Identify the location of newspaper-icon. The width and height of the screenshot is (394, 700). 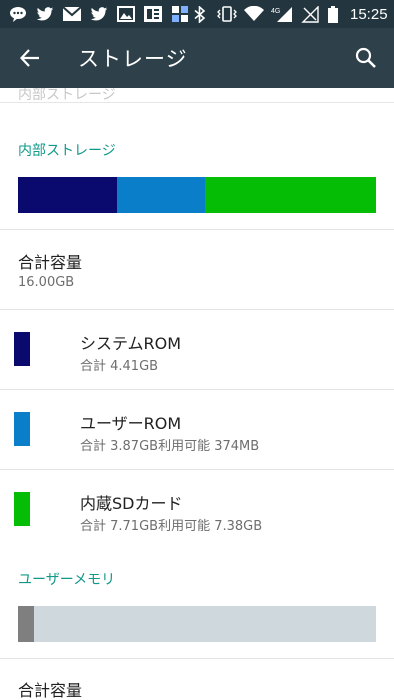
(153, 14).